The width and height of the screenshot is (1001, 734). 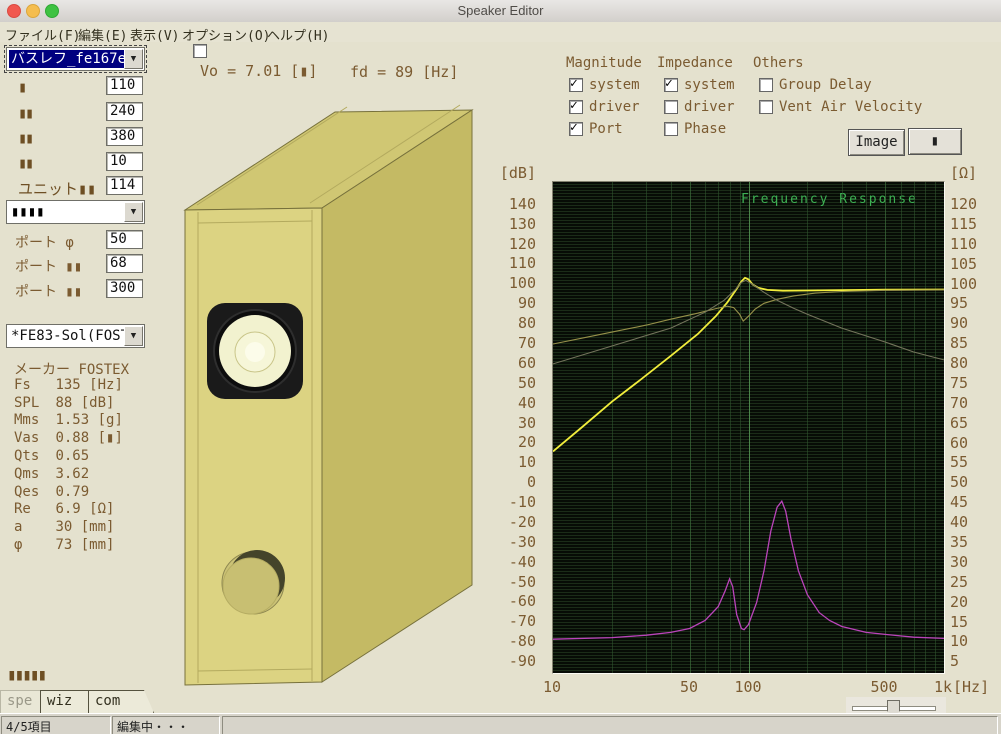 I want to click on port-param-field-2: 68, so click(x=124, y=263).